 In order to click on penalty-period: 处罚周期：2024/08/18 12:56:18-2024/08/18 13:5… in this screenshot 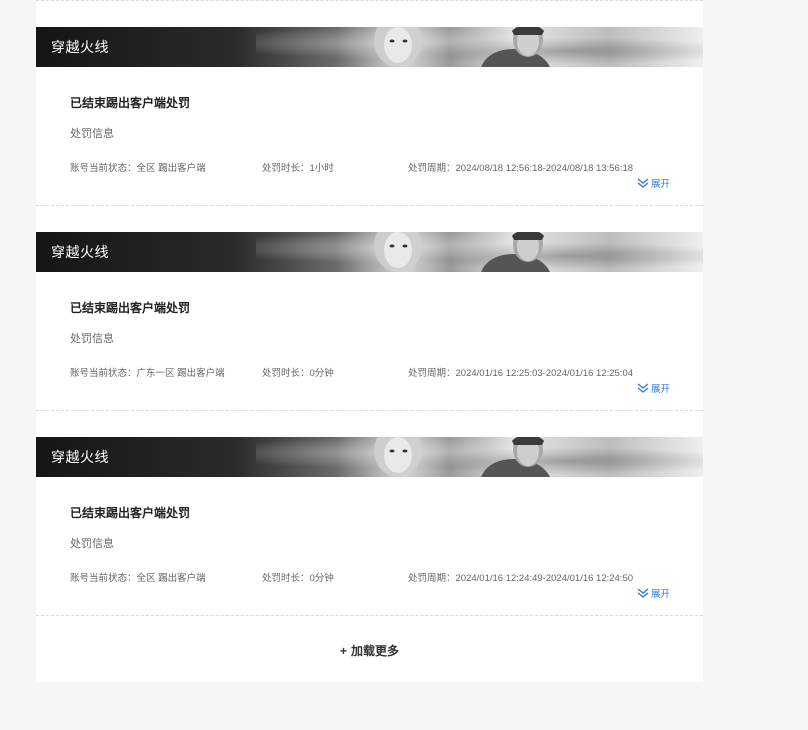, I will do `click(520, 167)`.